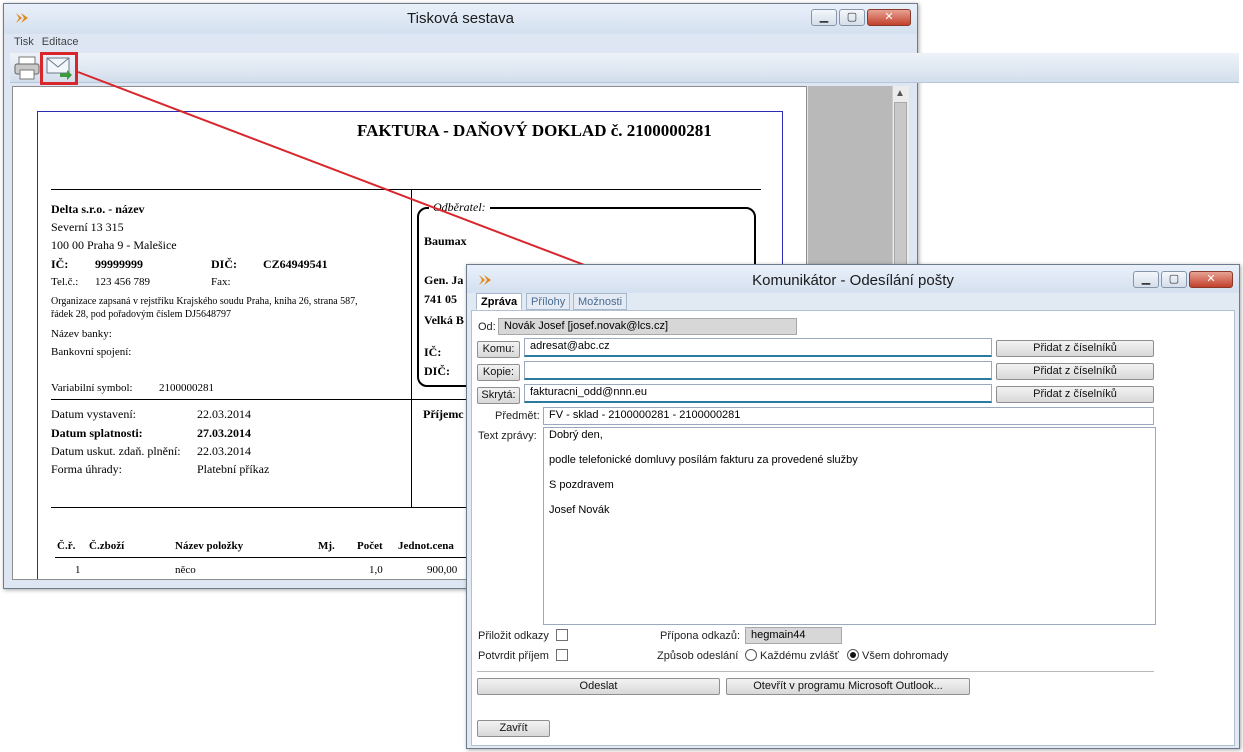 Image resolution: width=1243 pixels, height=752 pixels. What do you see at coordinates (185, 570) in the screenshot?
I see `table-cell: něco` at bounding box center [185, 570].